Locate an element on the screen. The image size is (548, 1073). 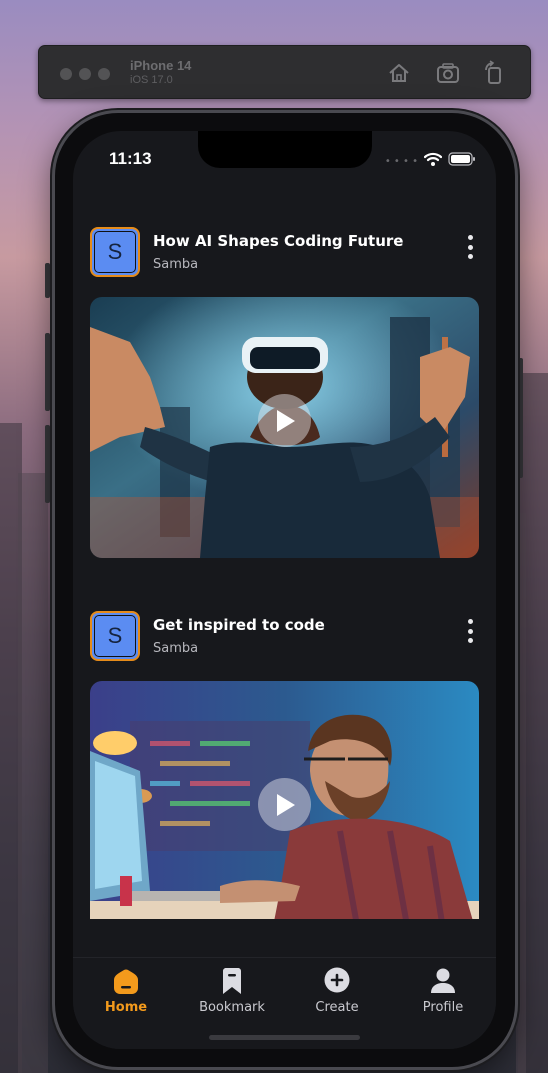
bookmark-icon is located at coordinates (232, 981).